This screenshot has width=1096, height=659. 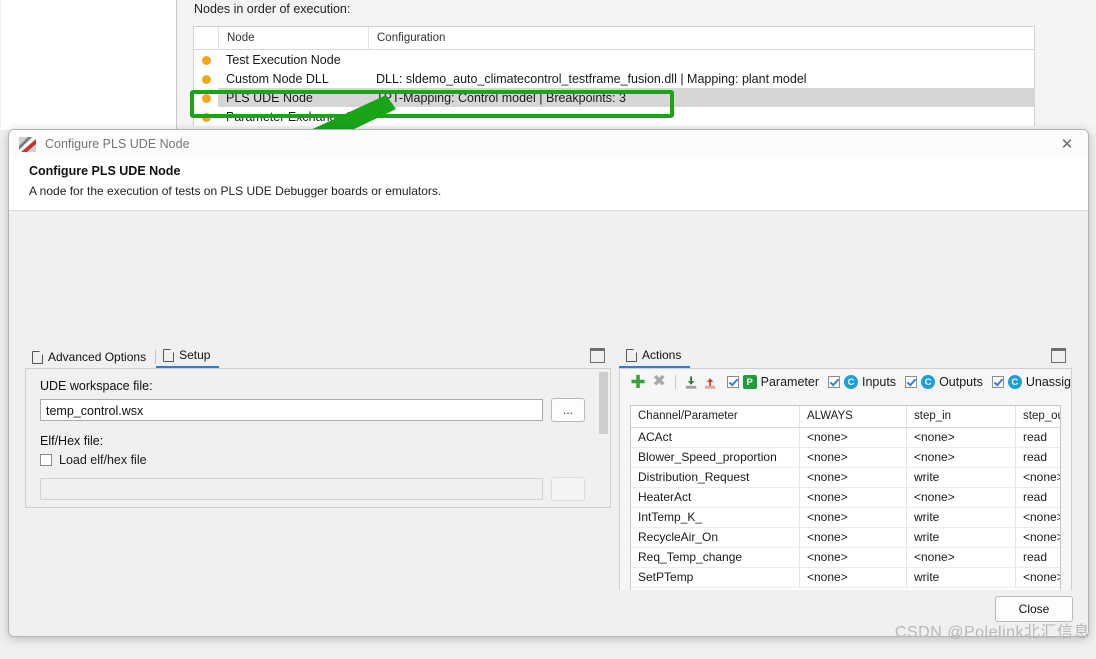 I want to click on node-name: PLS UDE Node, so click(x=293, y=97).